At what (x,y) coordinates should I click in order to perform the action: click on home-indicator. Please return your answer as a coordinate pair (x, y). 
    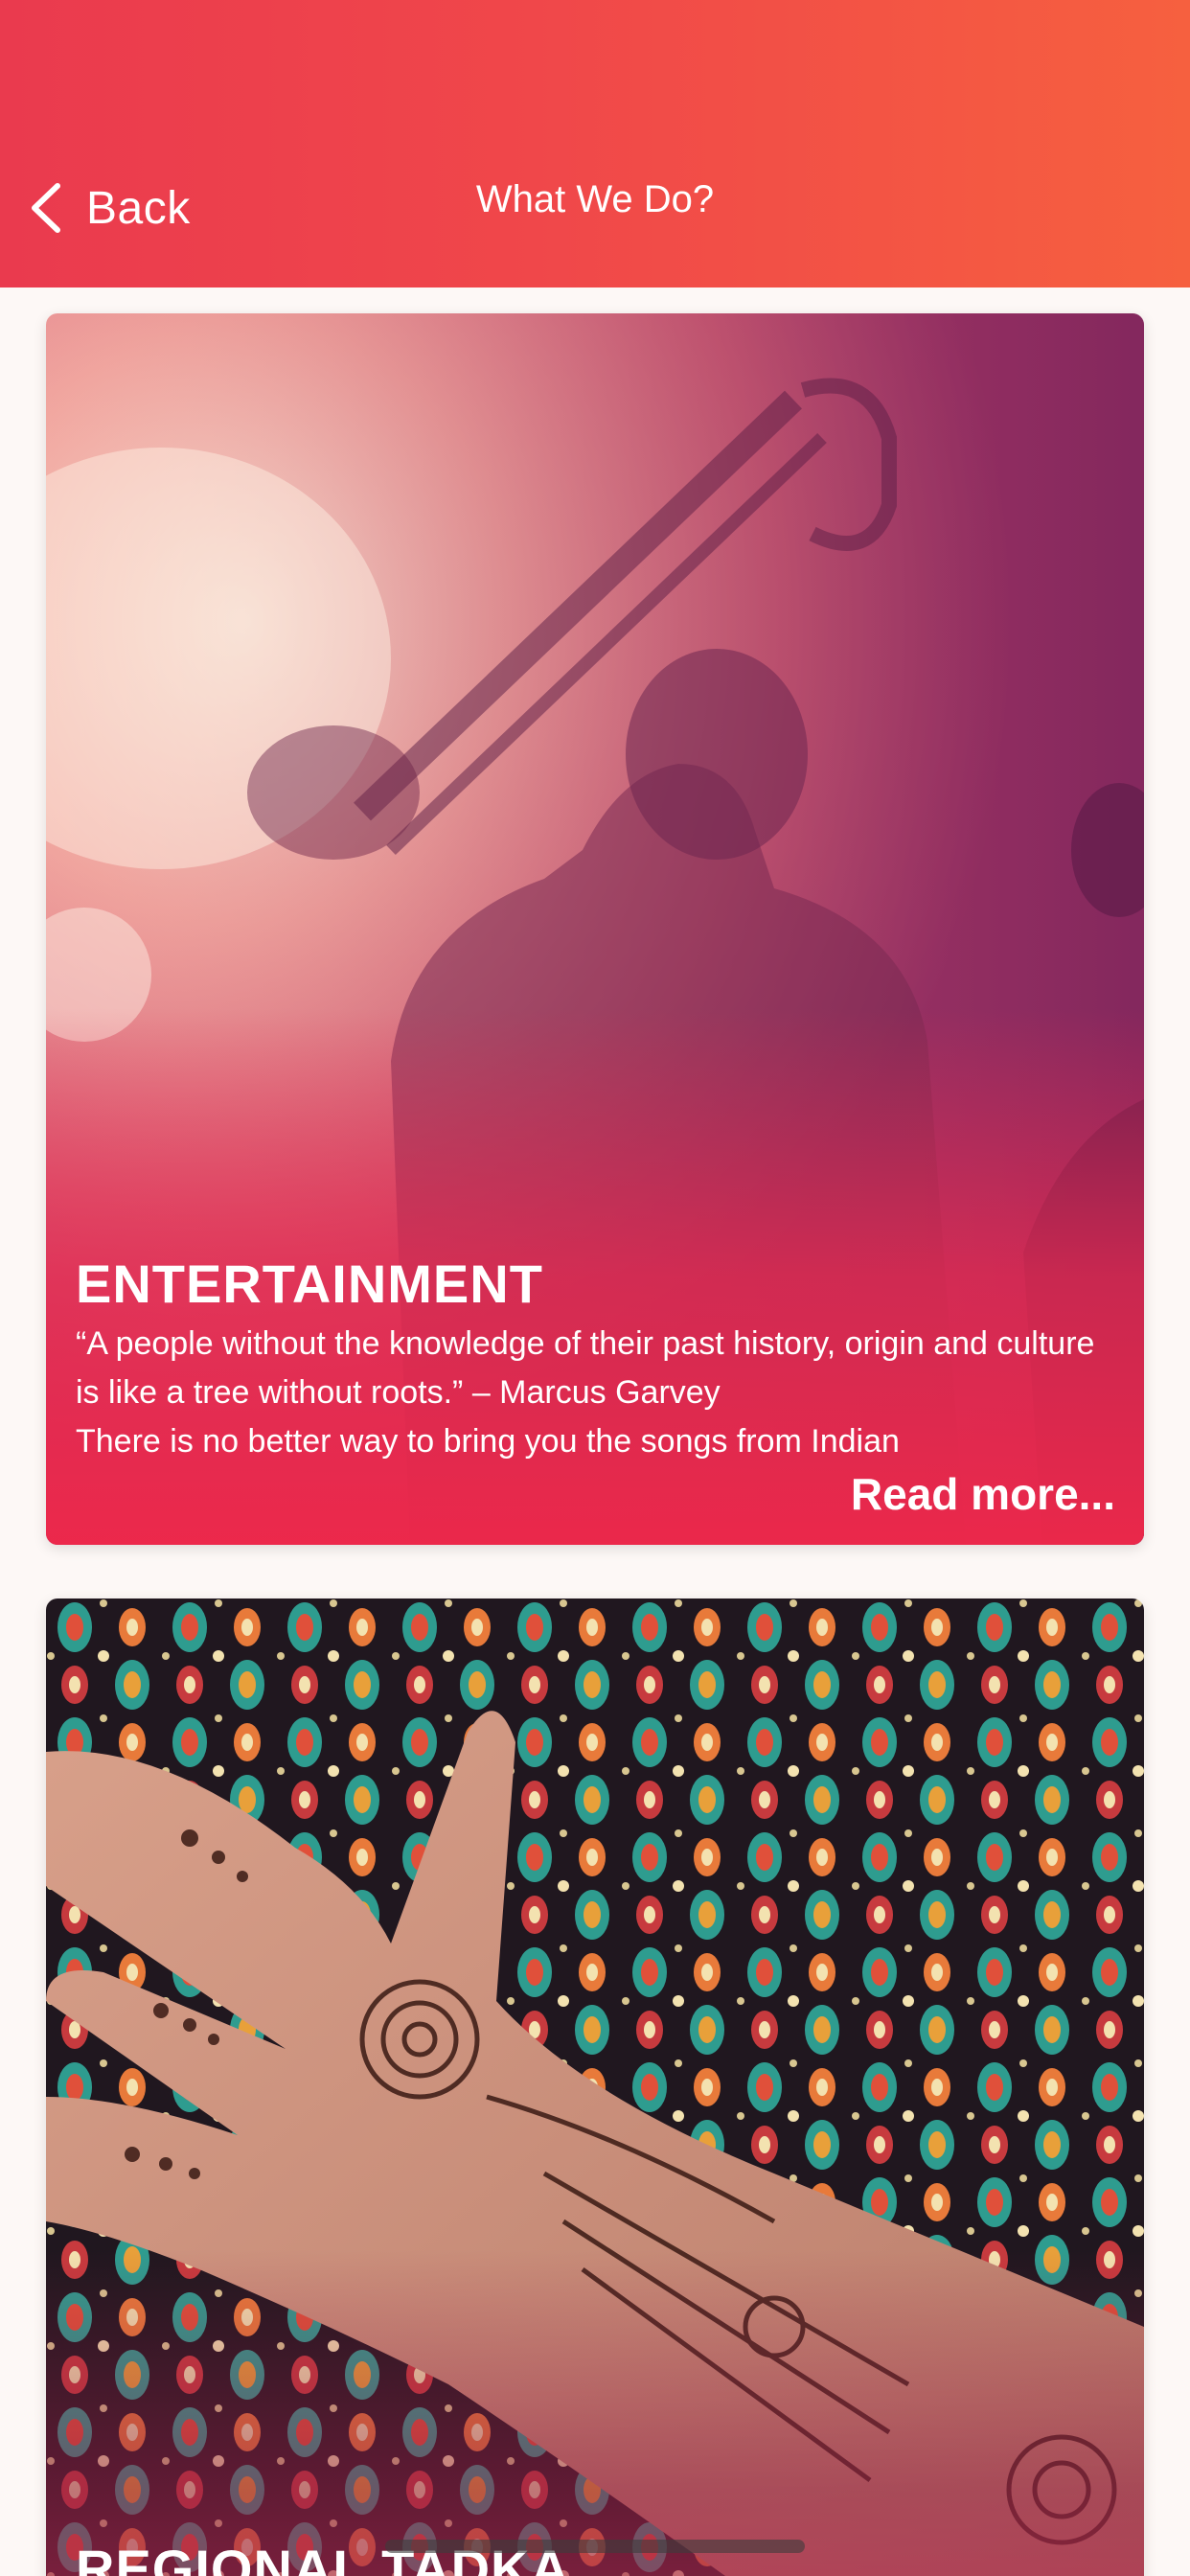
    Looking at the image, I should click on (595, 2546).